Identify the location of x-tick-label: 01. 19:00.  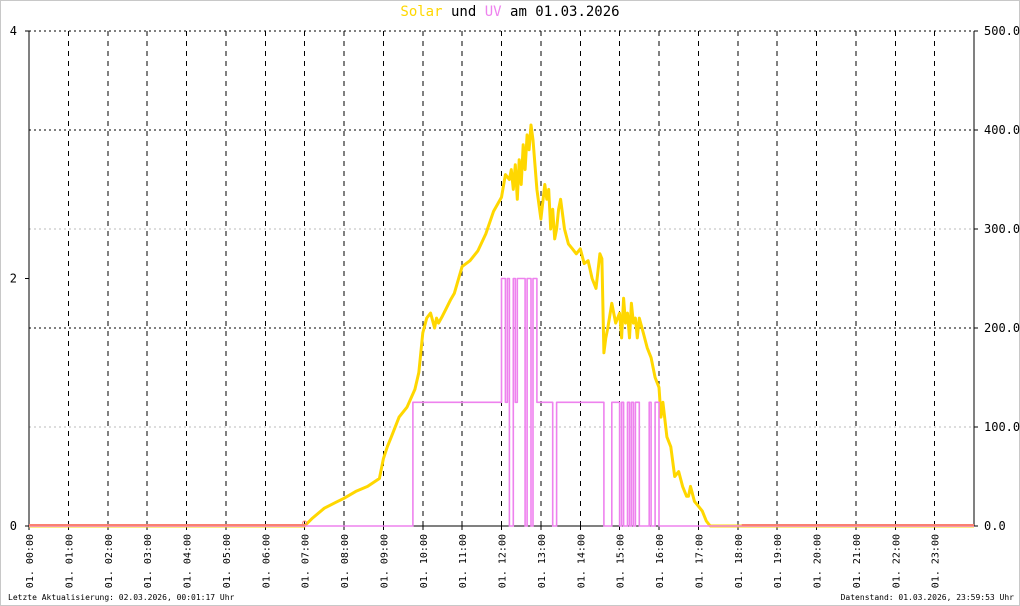
(778, 561).